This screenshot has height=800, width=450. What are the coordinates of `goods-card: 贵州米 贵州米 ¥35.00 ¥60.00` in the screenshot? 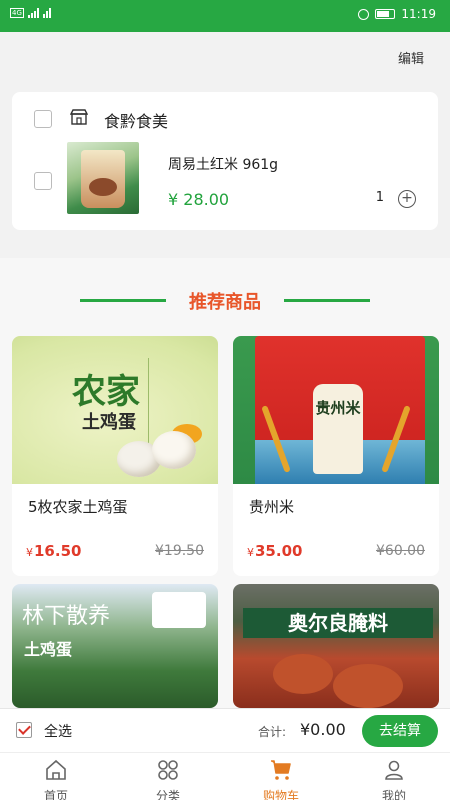 It's located at (336, 456).